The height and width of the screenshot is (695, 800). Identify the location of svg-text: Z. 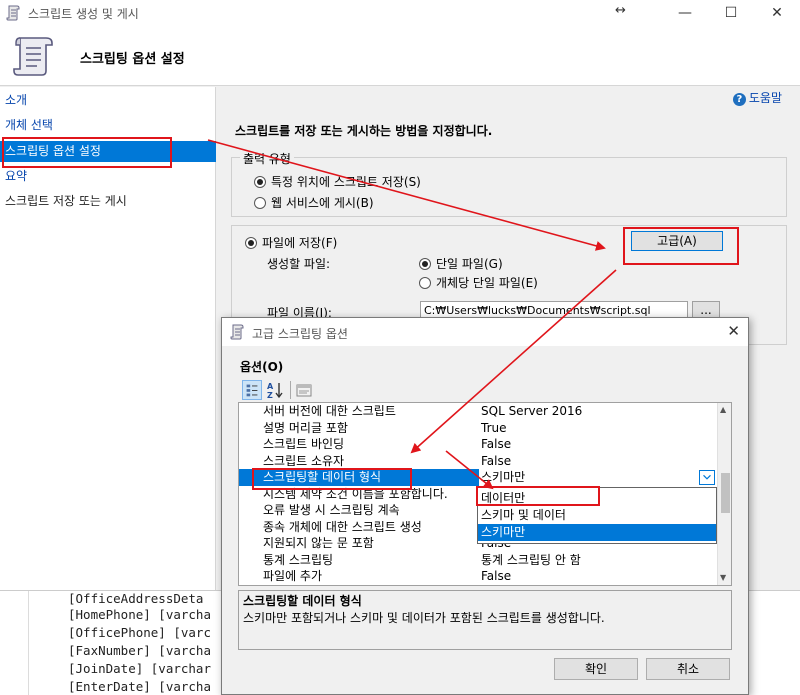
(270, 395).